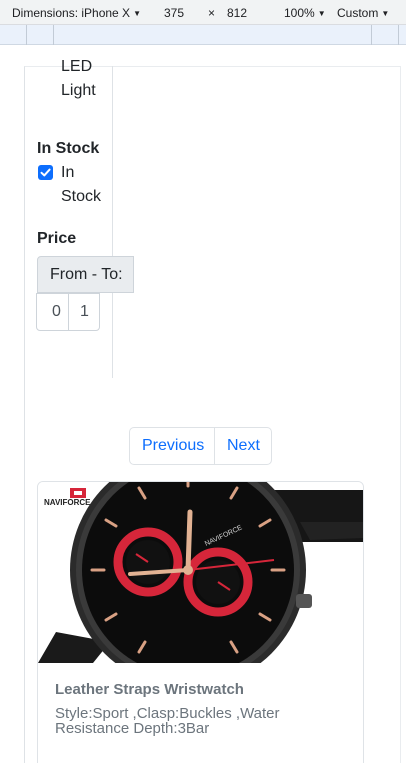 The width and height of the screenshot is (406, 763). I want to click on in-stock-label: In, so click(68, 172).